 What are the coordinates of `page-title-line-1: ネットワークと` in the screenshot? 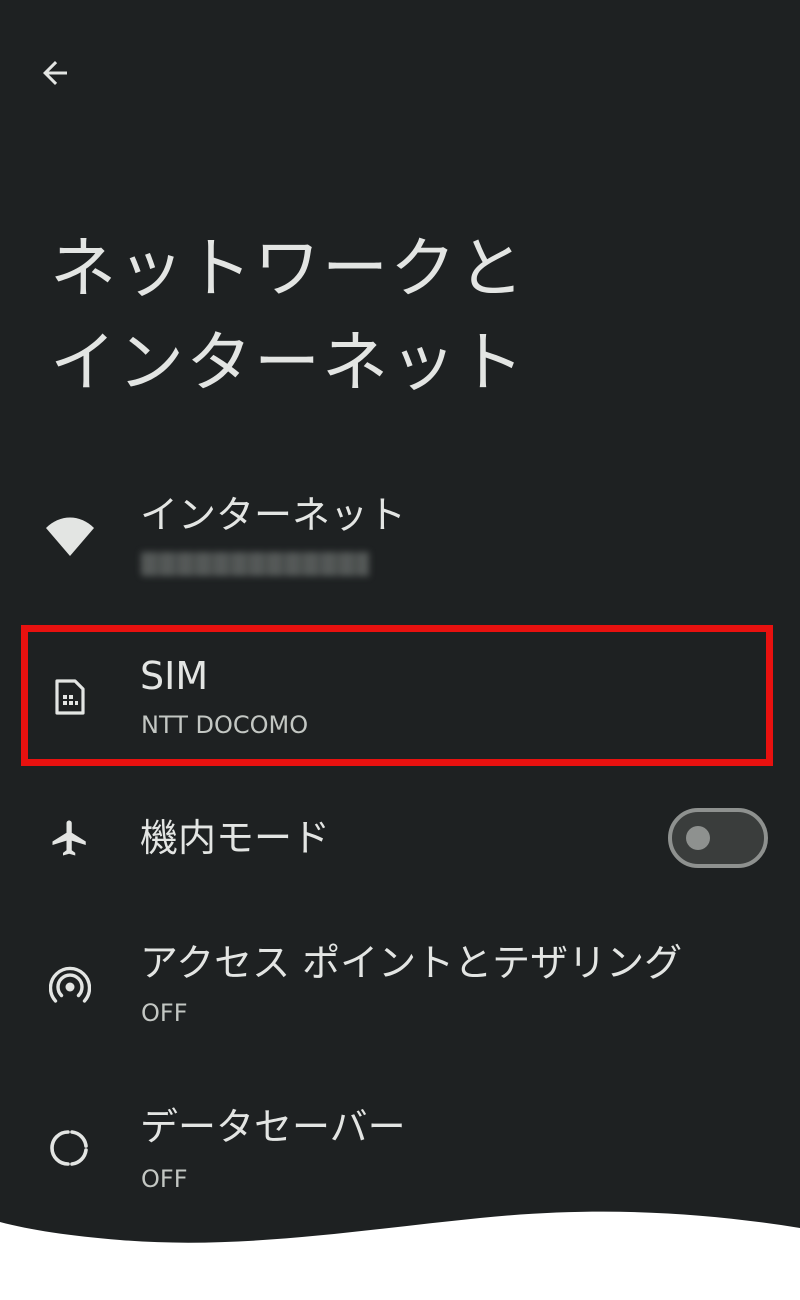 It's located at (288, 268).